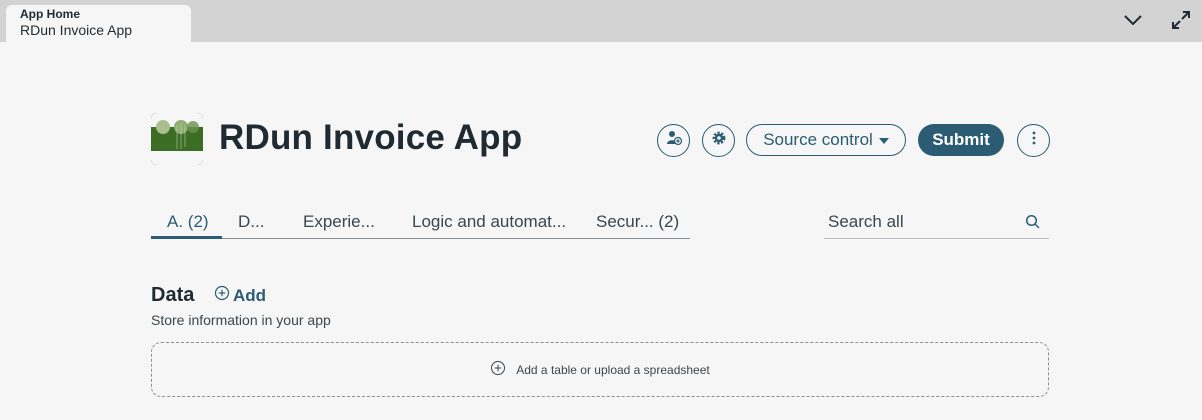  What do you see at coordinates (173, 295) in the screenshot?
I see `data-section-title: Data` at bounding box center [173, 295].